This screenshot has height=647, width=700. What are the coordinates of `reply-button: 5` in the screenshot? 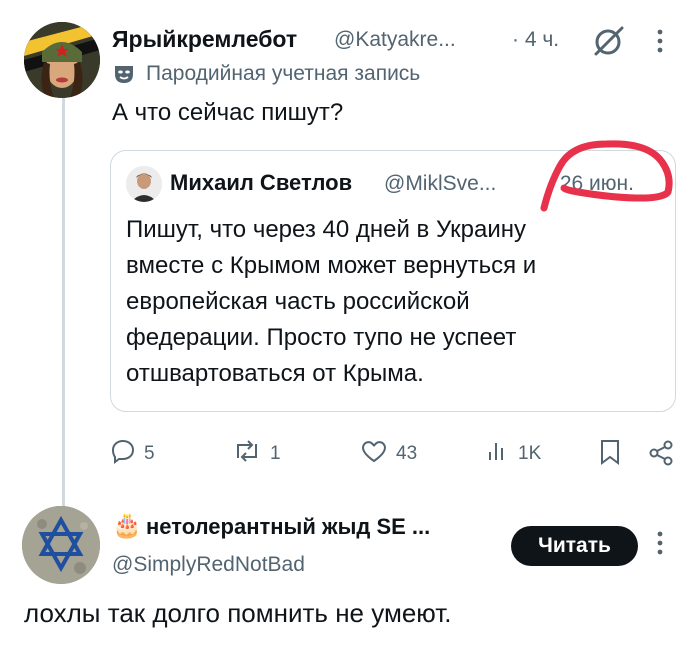 It's located at (132, 454).